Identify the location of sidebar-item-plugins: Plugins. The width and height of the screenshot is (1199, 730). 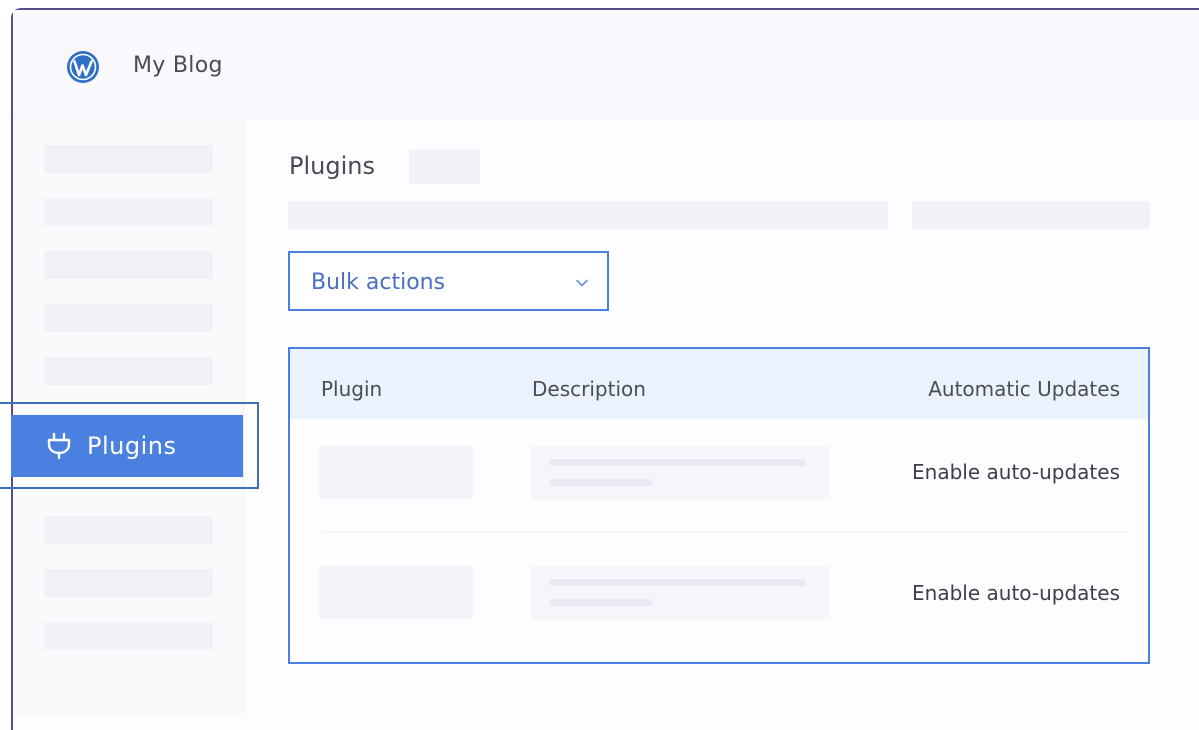
(127, 446).